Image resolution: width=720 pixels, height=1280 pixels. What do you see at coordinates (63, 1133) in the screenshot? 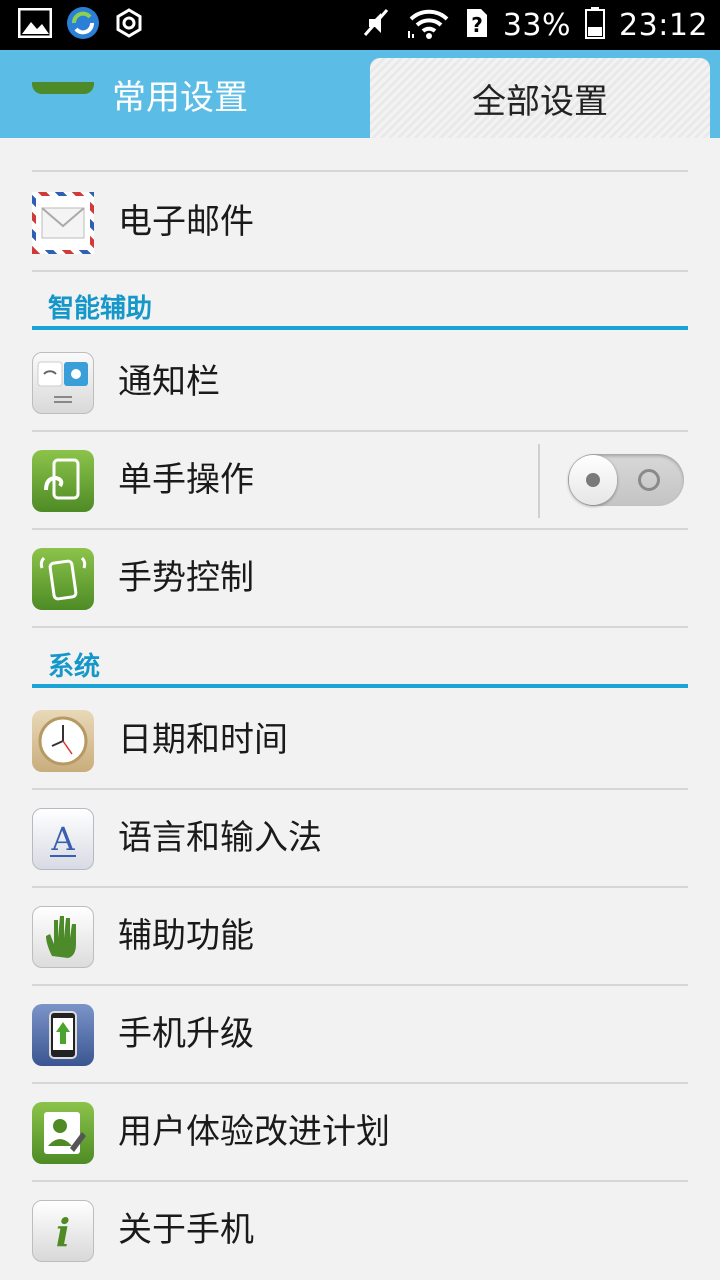
I see `ux-plan-icon` at bounding box center [63, 1133].